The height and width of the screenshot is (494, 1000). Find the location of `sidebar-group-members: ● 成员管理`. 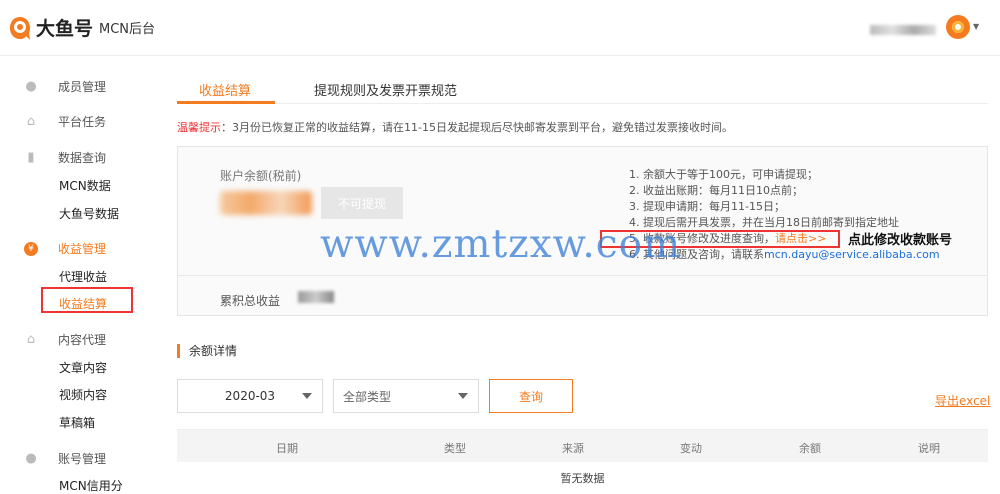

sidebar-group-members: ● 成员管理 is located at coordinates (65, 86).